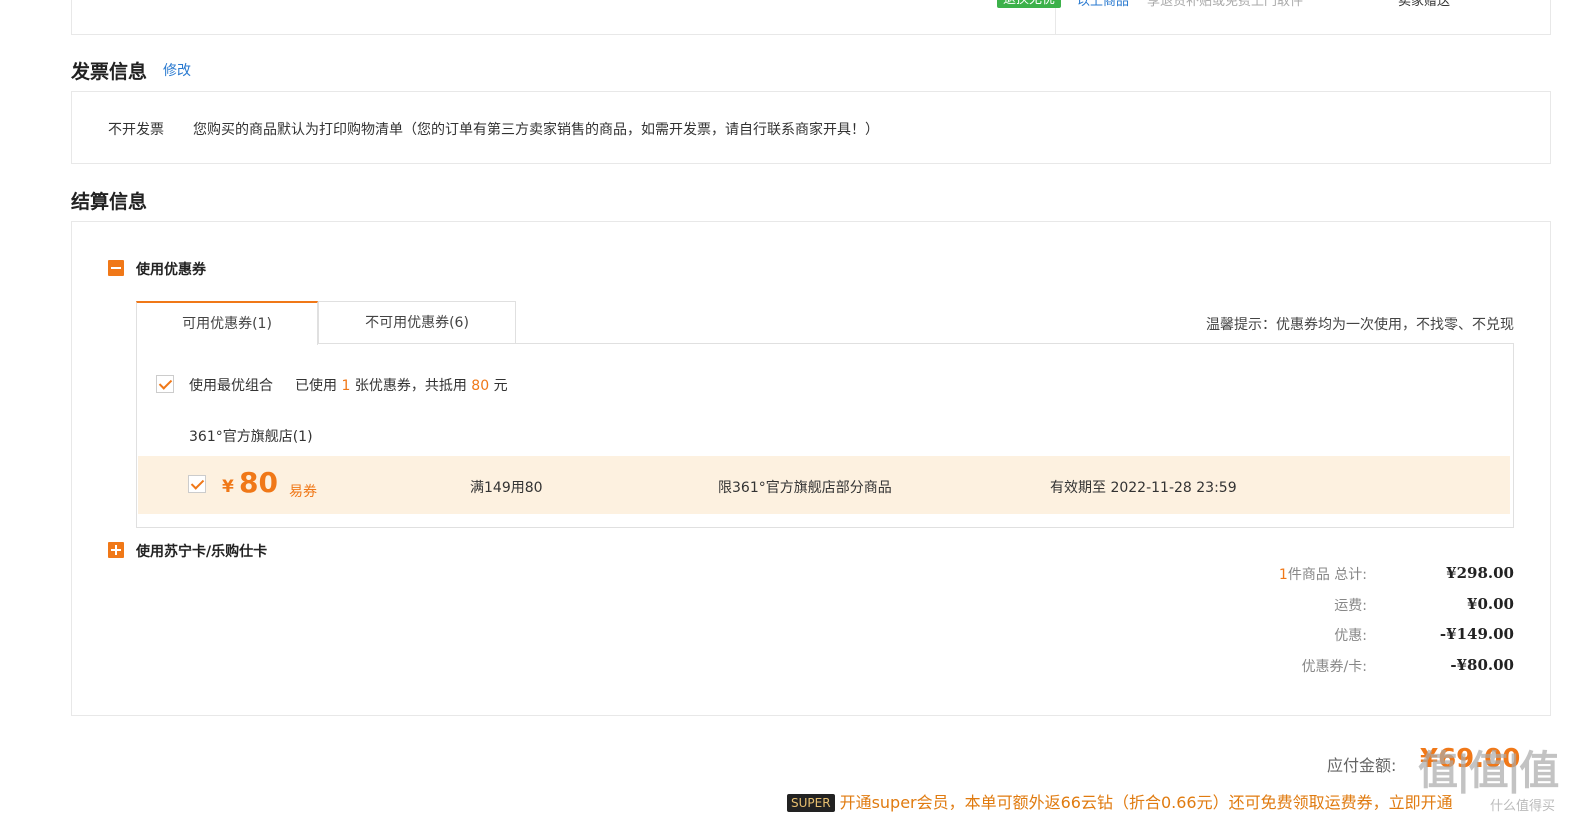 The height and width of the screenshot is (823, 1576). I want to click on coupon-expiry: 有效期至 2022-11-28 23:59, so click(1143, 488).